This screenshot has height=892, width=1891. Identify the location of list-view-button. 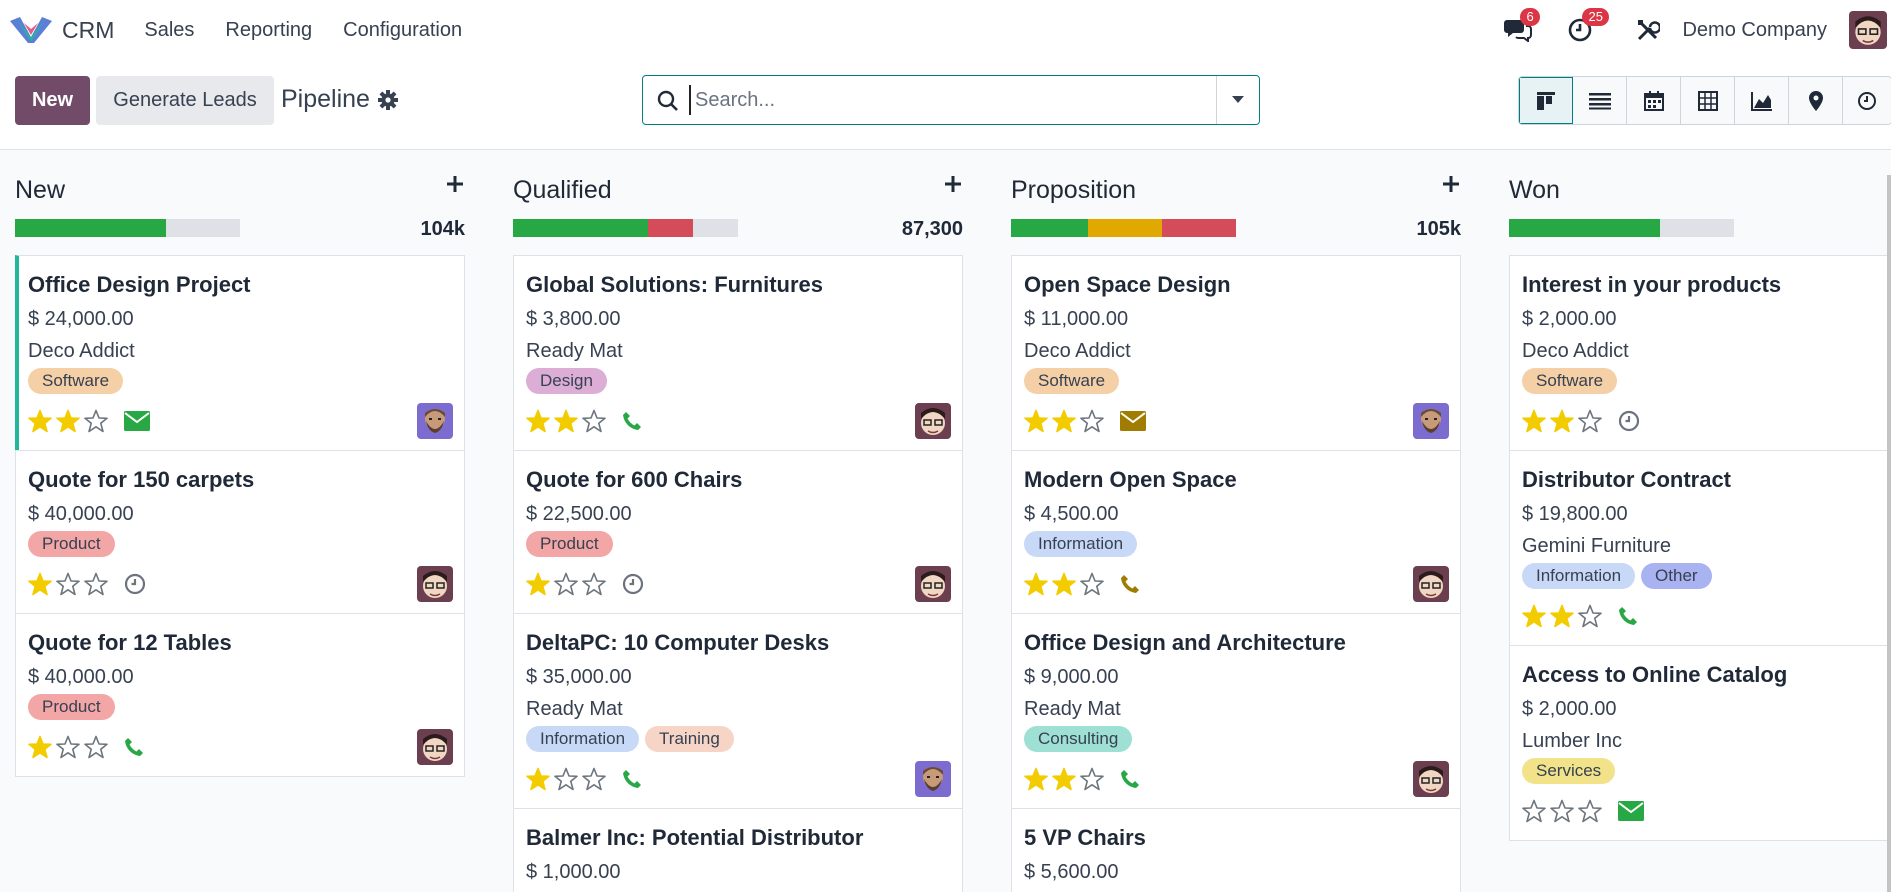
(1600, 100).